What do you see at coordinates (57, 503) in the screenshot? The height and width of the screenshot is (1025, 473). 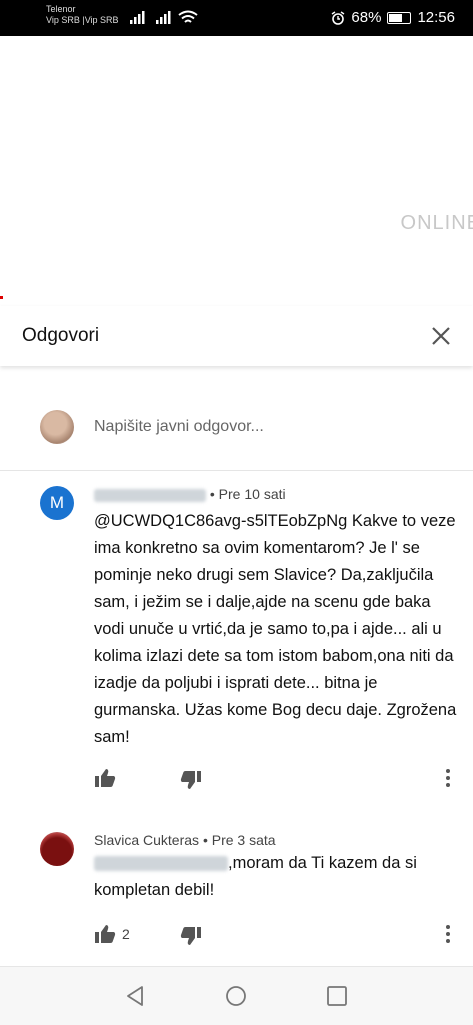 I see `avatar: M` at bounding box center [57, 503].